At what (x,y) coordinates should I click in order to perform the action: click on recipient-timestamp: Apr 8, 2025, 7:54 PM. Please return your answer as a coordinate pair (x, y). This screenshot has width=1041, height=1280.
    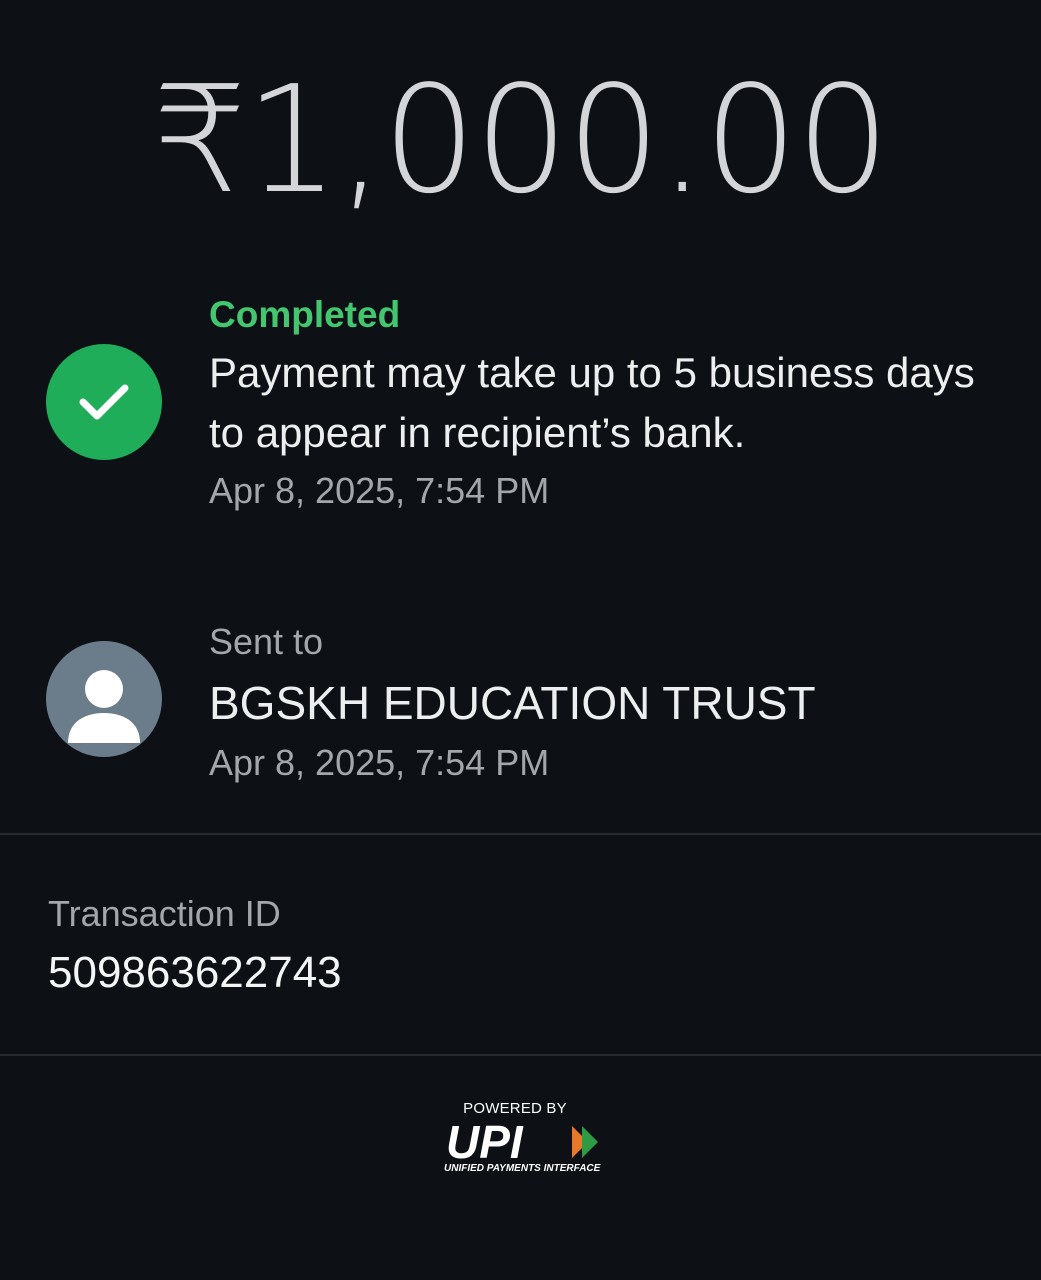
    Looking at the image, I should click on (379, 762).